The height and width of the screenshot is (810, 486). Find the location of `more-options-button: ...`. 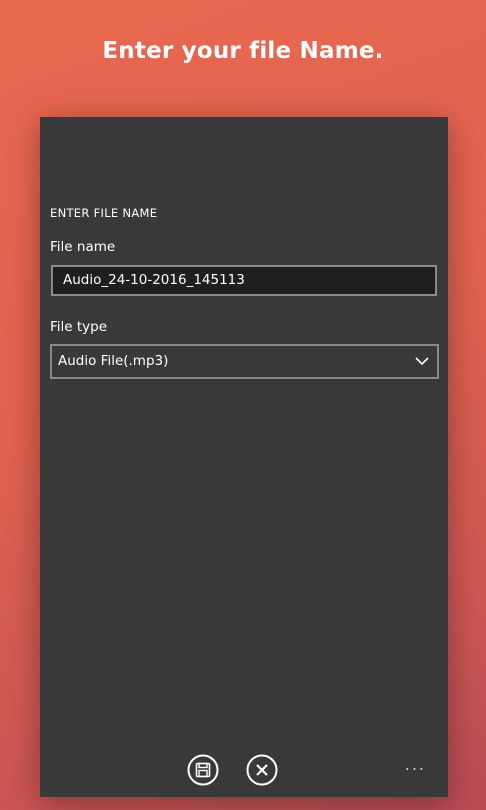

more-options-button: ... is located at coordinates (415, 764).